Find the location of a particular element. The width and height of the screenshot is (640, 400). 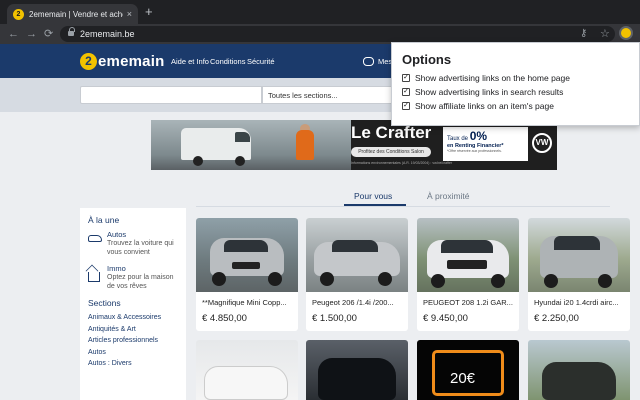

browser-tab: 2 2ememain | Vendre et acheter × is located at coordinates (72, 14).